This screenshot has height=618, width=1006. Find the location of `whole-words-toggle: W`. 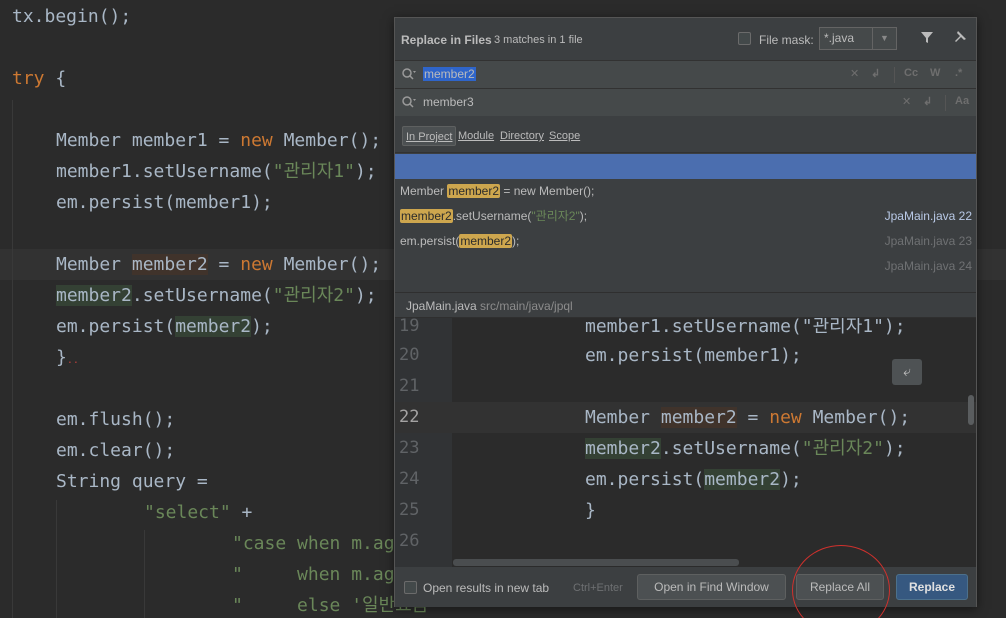

whole-words-toggle: W is located at coordinates (935, 73).